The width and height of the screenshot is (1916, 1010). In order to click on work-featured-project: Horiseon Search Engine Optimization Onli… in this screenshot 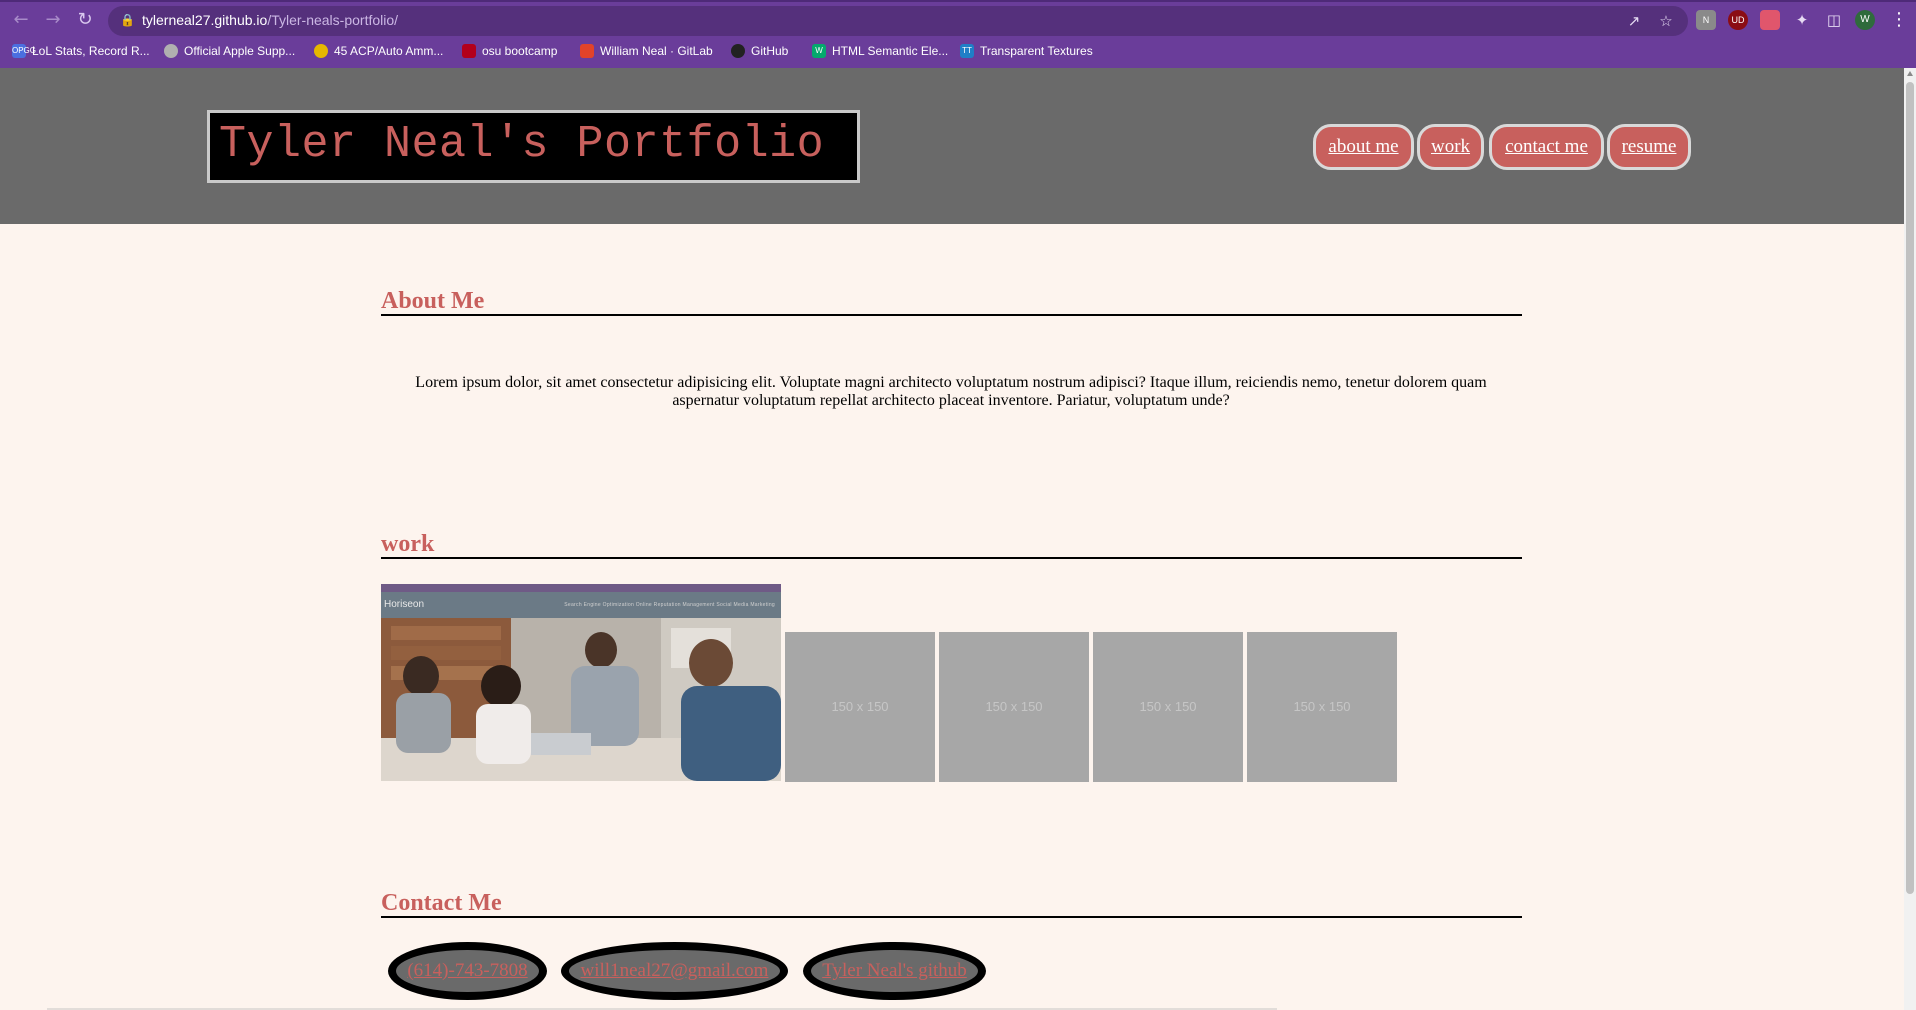, I will do `click(581, 682)`.